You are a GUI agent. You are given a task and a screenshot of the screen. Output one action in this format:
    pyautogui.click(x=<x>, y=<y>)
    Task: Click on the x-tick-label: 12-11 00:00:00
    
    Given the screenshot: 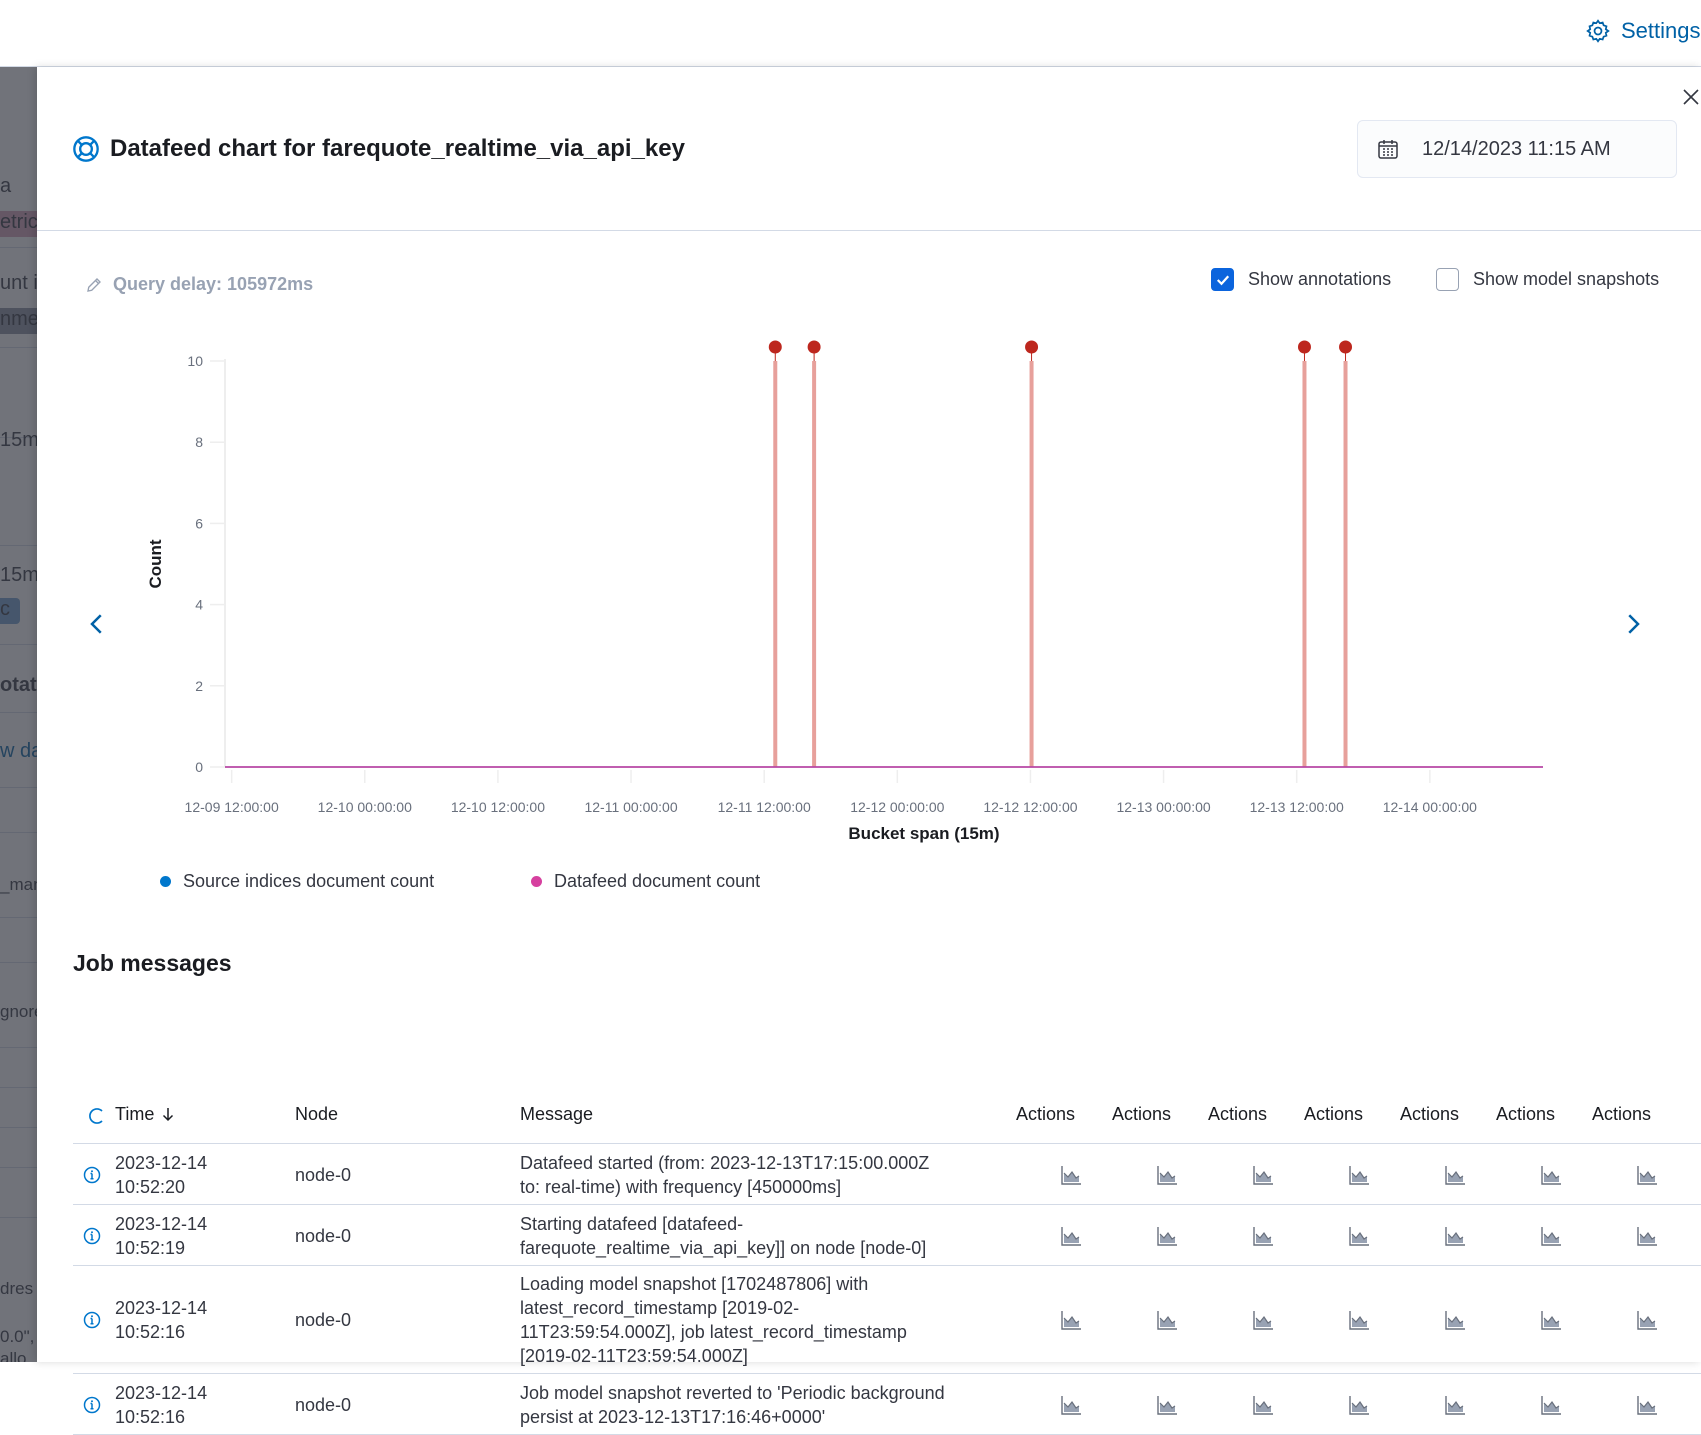 What is the action you would take?
    pyautogui.click(x=630, y=807)
    